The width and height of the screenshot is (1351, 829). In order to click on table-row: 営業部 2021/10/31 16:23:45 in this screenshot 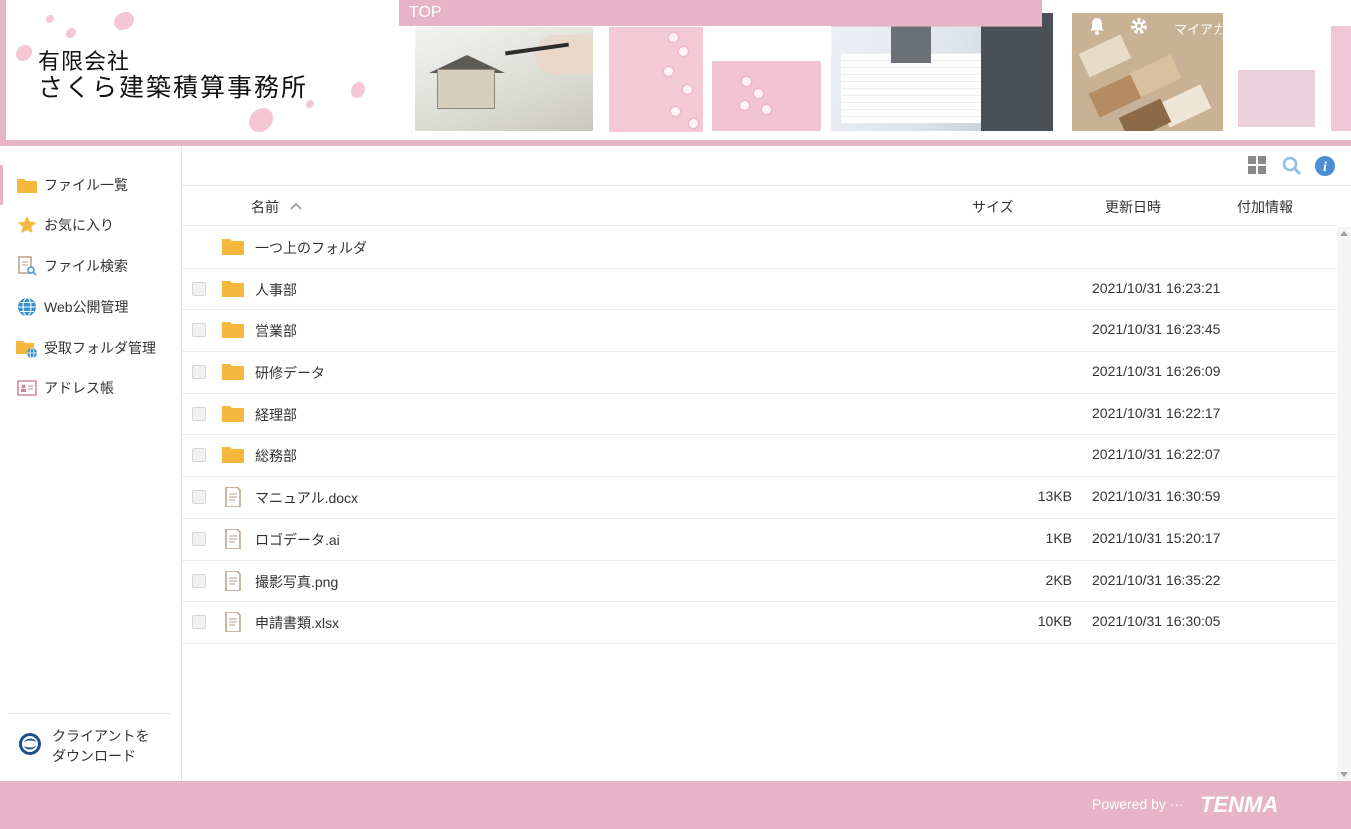, I will do `click(759, 331)`.